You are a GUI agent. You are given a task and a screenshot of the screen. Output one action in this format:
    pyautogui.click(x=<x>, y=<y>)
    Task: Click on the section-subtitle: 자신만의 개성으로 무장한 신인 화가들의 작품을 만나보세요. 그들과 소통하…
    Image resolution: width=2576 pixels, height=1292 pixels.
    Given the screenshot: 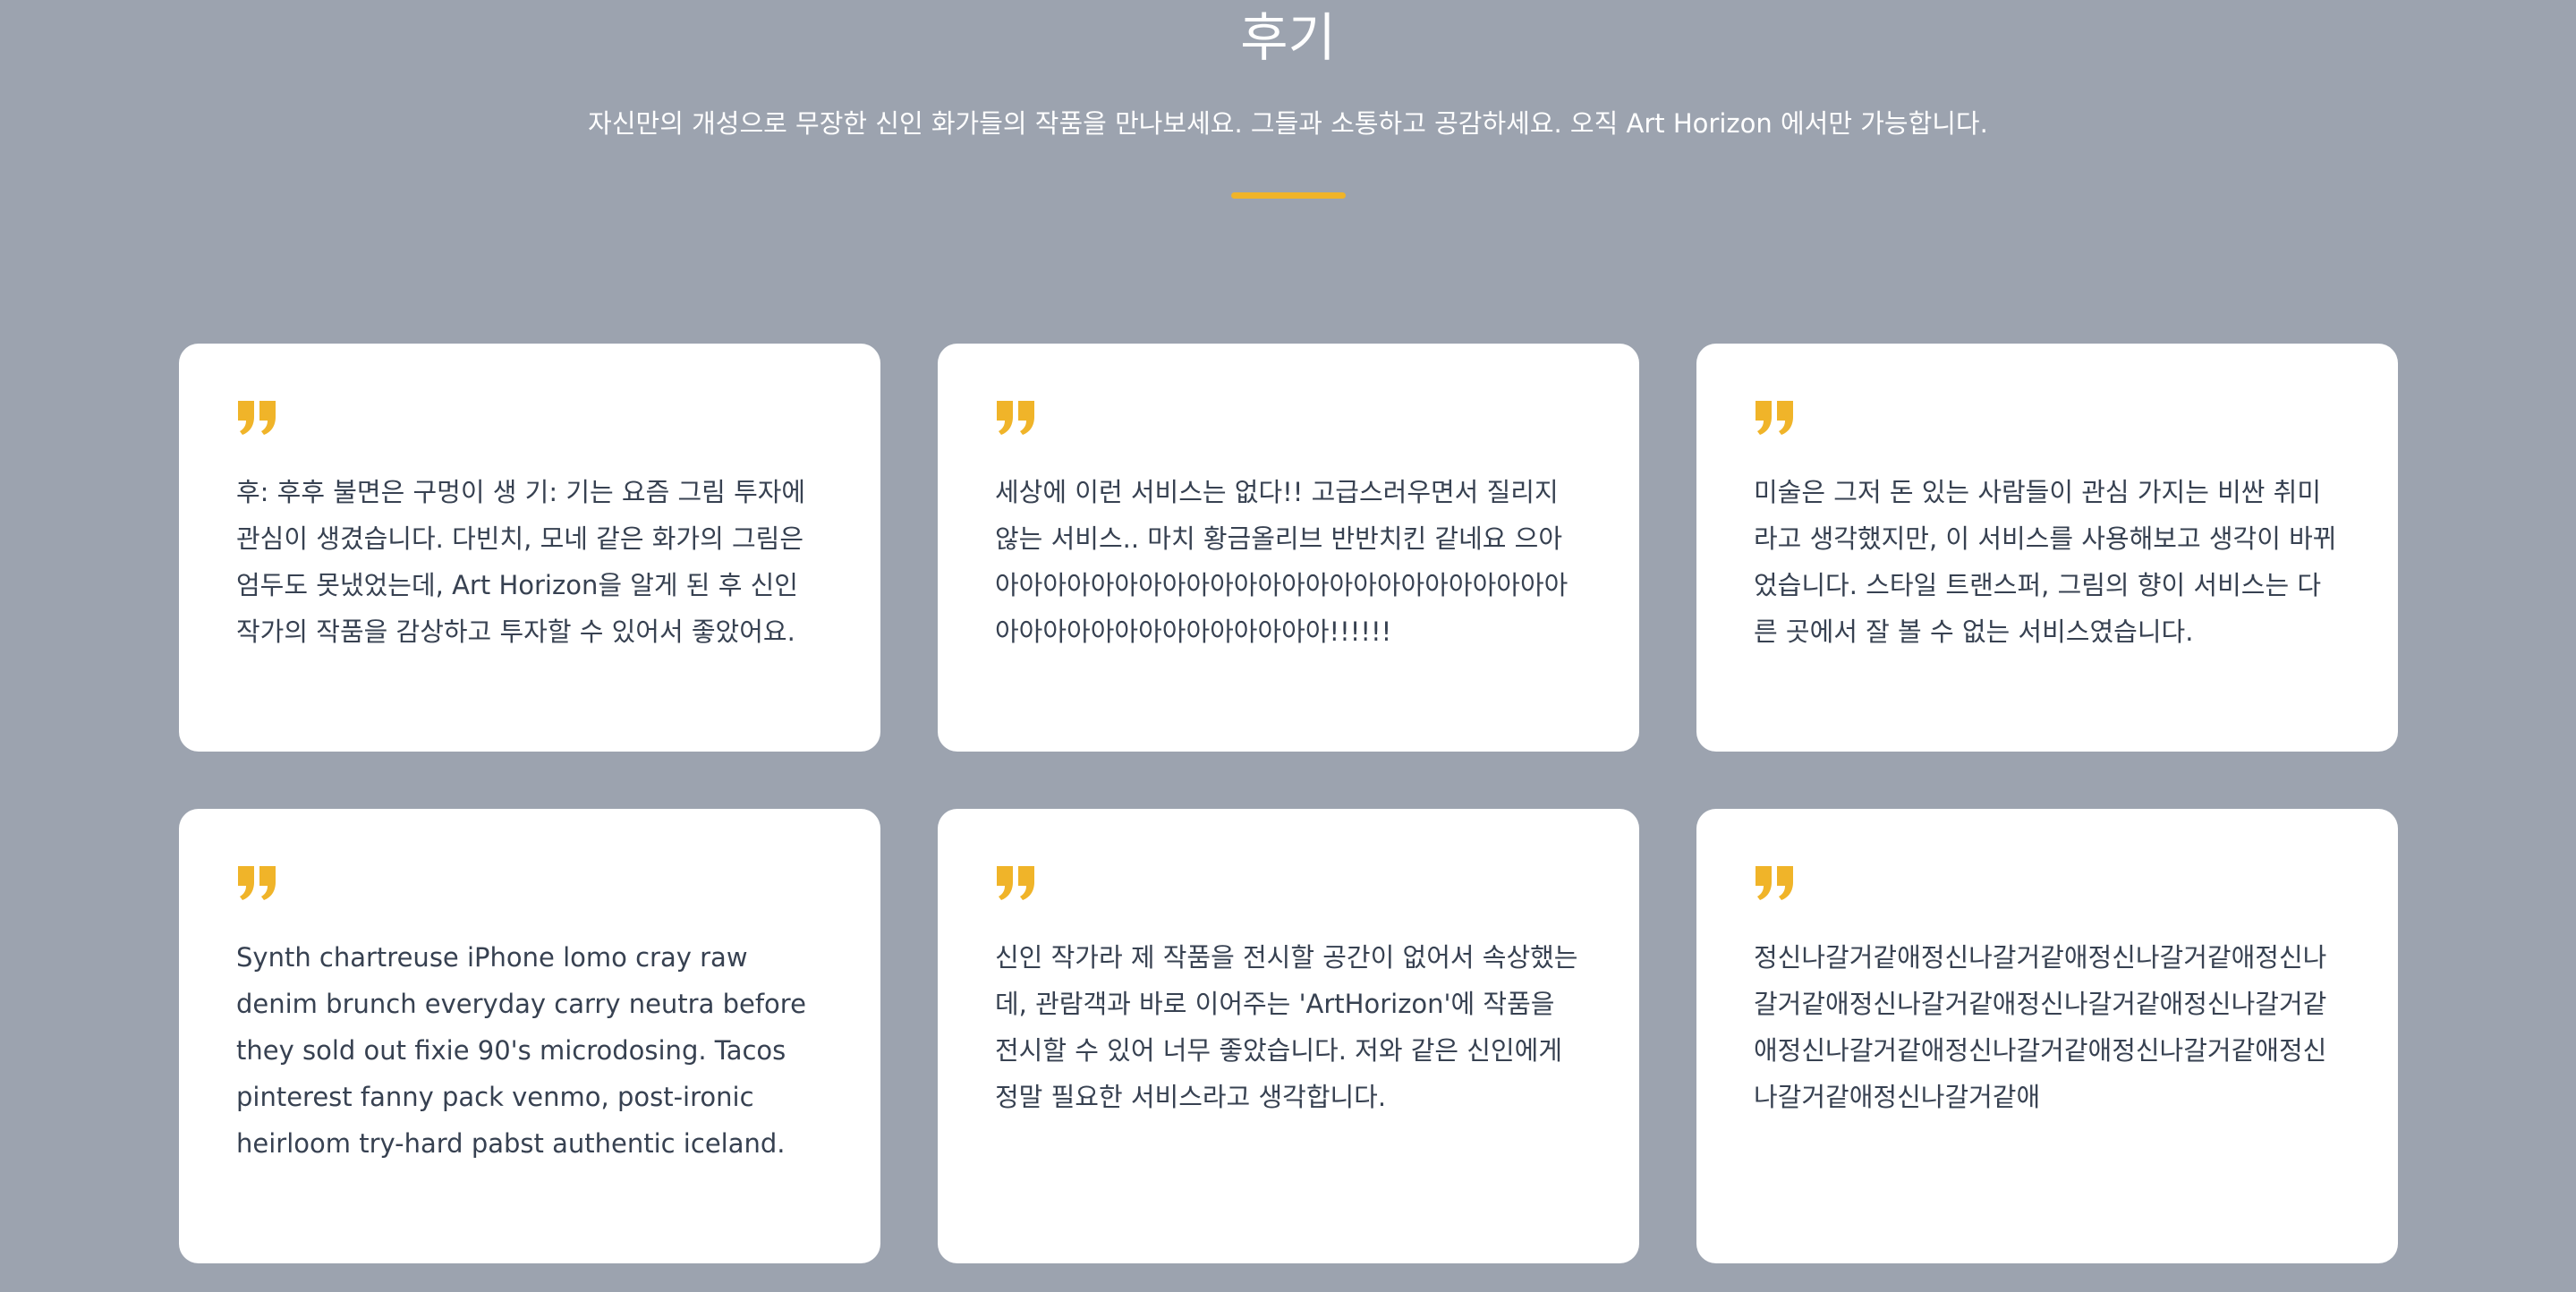 What is the action you would take?
    pyautogui.click(x=1288, y=123)
    